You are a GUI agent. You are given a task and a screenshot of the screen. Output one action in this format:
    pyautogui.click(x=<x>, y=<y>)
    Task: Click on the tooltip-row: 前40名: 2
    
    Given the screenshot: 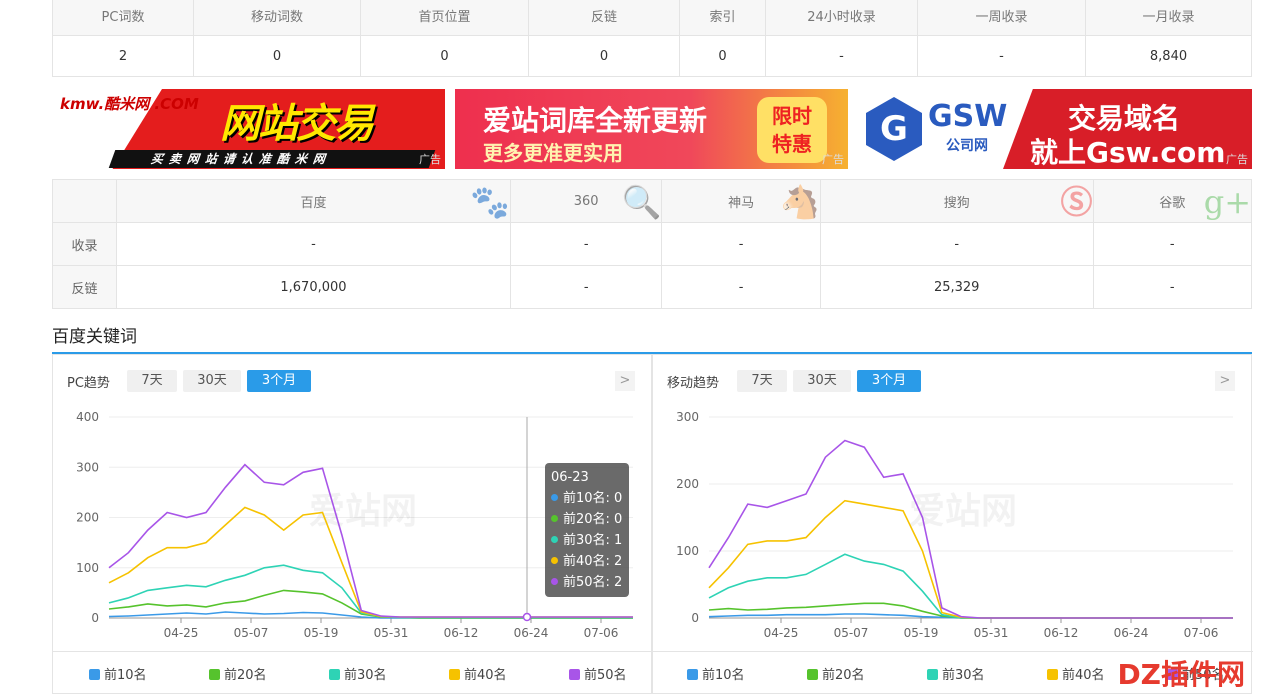 What is the action you would take?
    pyautogui.click(x=587, y=561)
    